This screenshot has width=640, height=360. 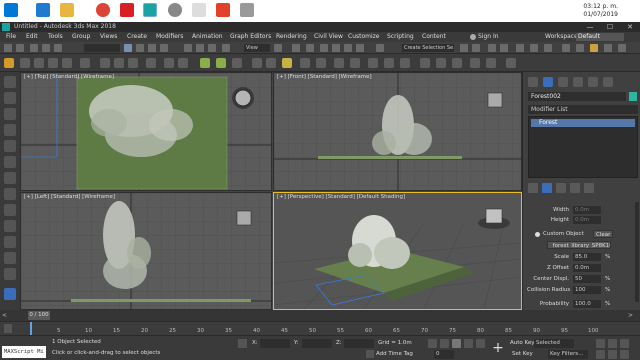 I want to click on menu-customize: Customize, so click(x=364, y=37).